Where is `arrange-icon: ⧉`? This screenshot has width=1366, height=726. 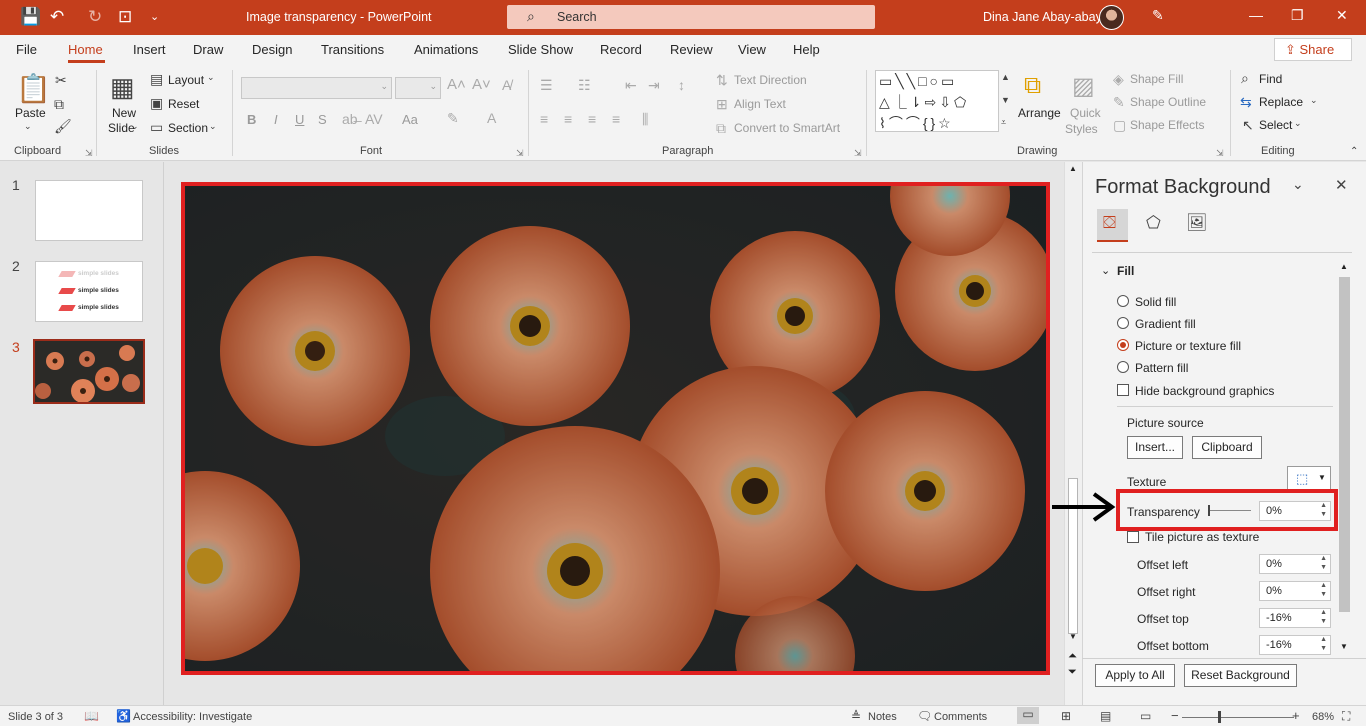
arrange-icon: ⧉ is located at coordinates (1032, 86).